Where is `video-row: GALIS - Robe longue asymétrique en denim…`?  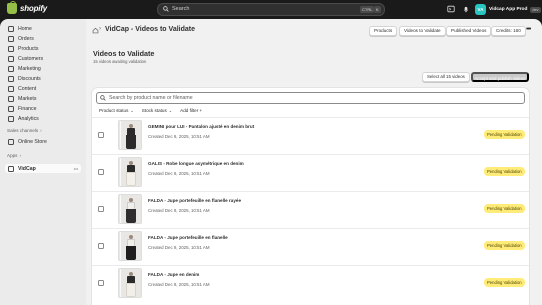
video-row: GALIS - Robe longue asymétrique en denim… is located at coordinates (310, 172).